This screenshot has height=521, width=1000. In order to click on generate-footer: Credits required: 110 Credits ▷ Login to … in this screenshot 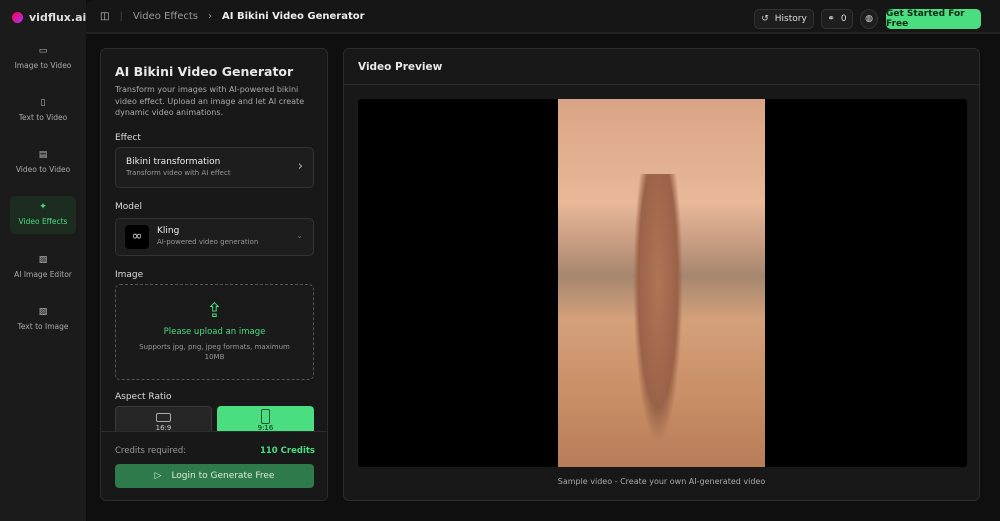, I will do `click(214, 465)`.